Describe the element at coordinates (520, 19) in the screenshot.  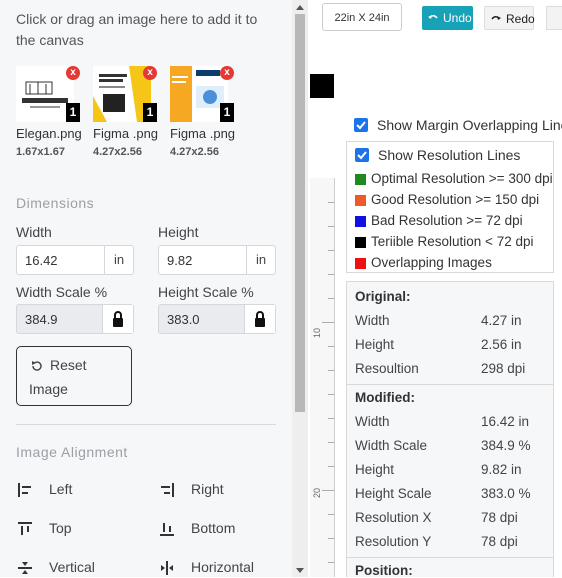
I see `redo-label: Redo` at that location.